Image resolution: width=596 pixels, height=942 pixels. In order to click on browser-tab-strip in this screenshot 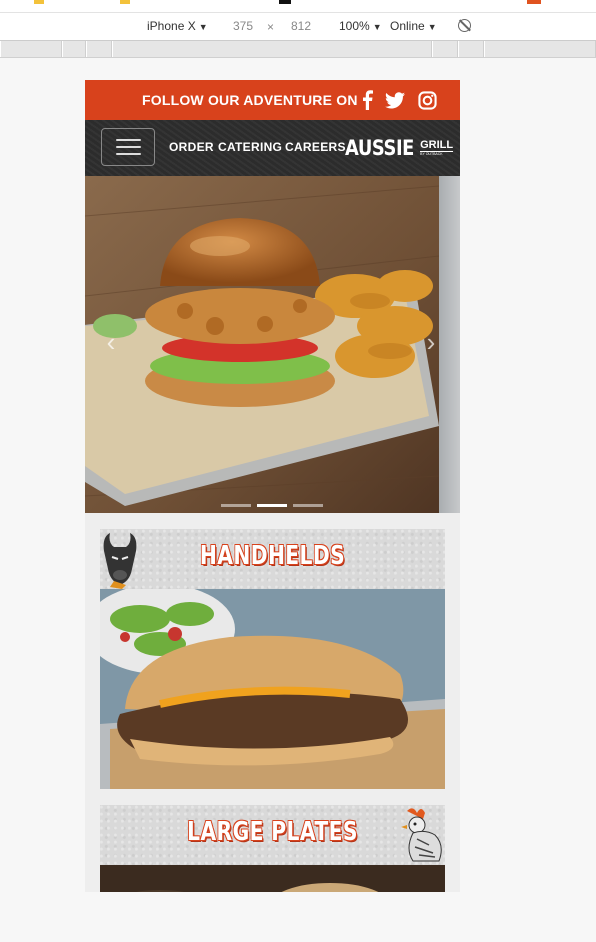, I will do `click(298, 6)`.